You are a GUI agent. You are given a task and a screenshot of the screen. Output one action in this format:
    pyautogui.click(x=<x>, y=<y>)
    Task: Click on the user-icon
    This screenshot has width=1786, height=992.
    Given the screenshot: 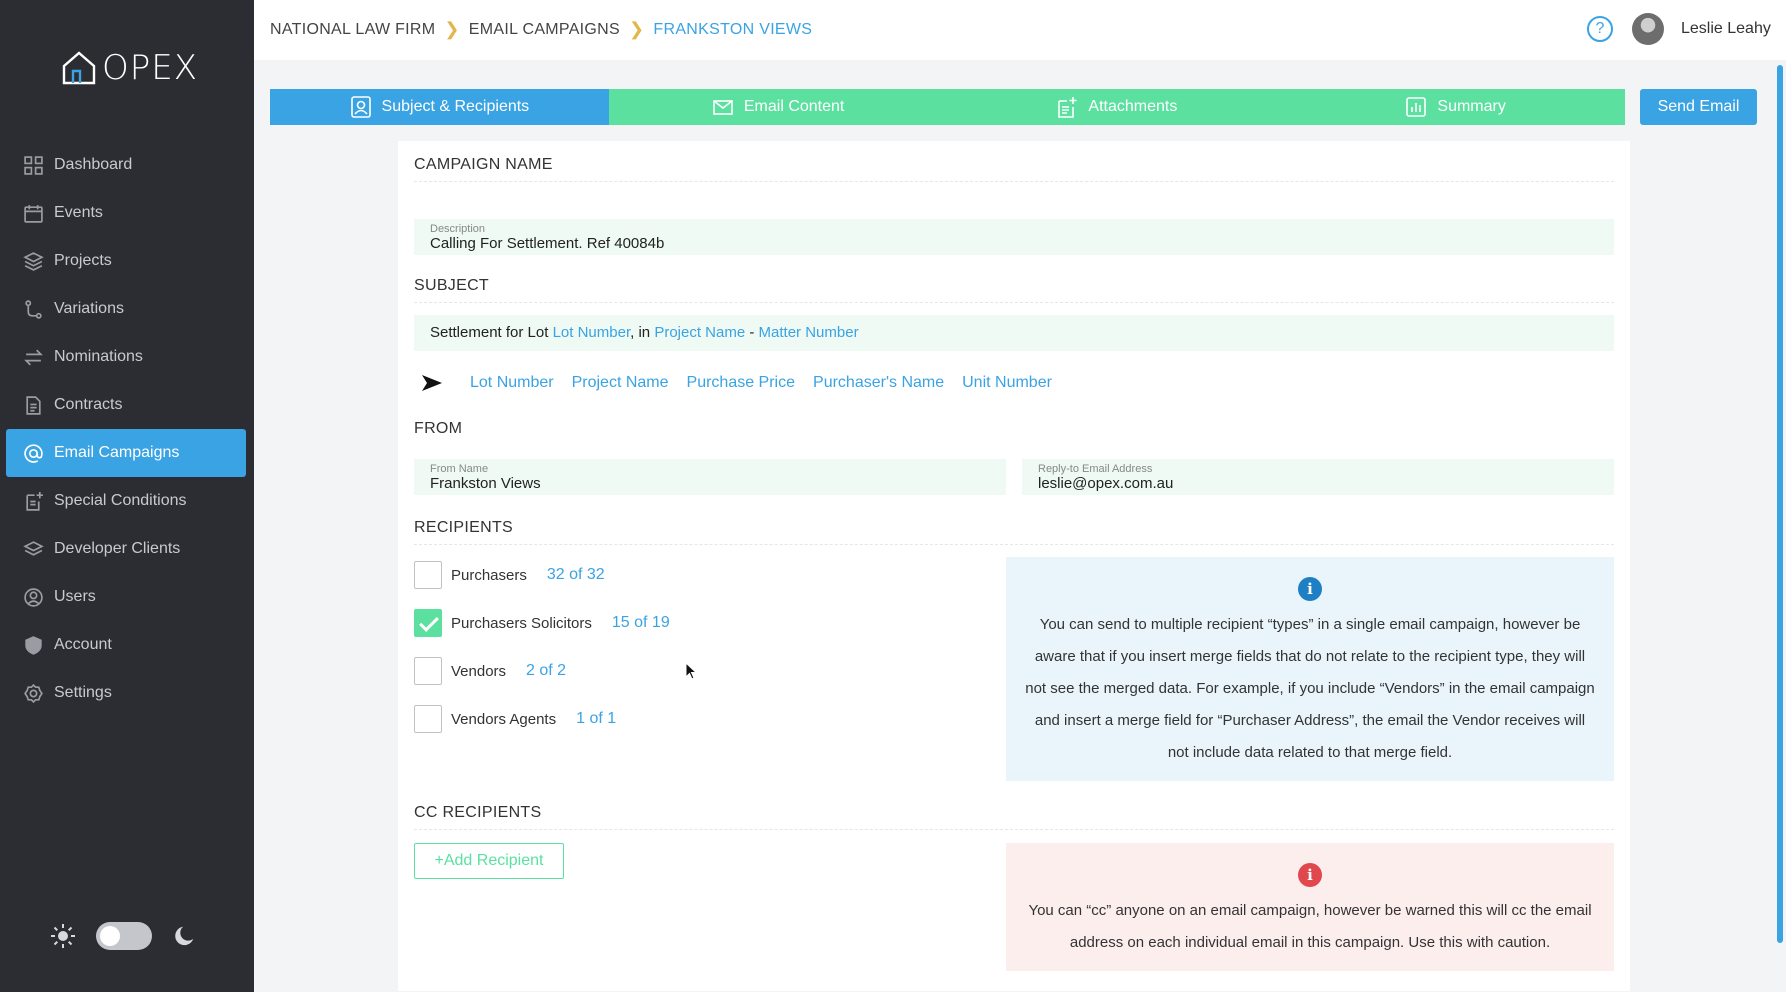 What is the action you would take?
    pyautogui.click(x=33, y=597)
    